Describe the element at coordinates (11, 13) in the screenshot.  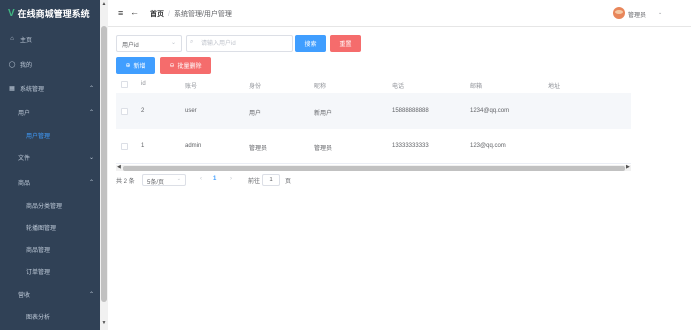
I see `vue-logo-icon: V` at that location.